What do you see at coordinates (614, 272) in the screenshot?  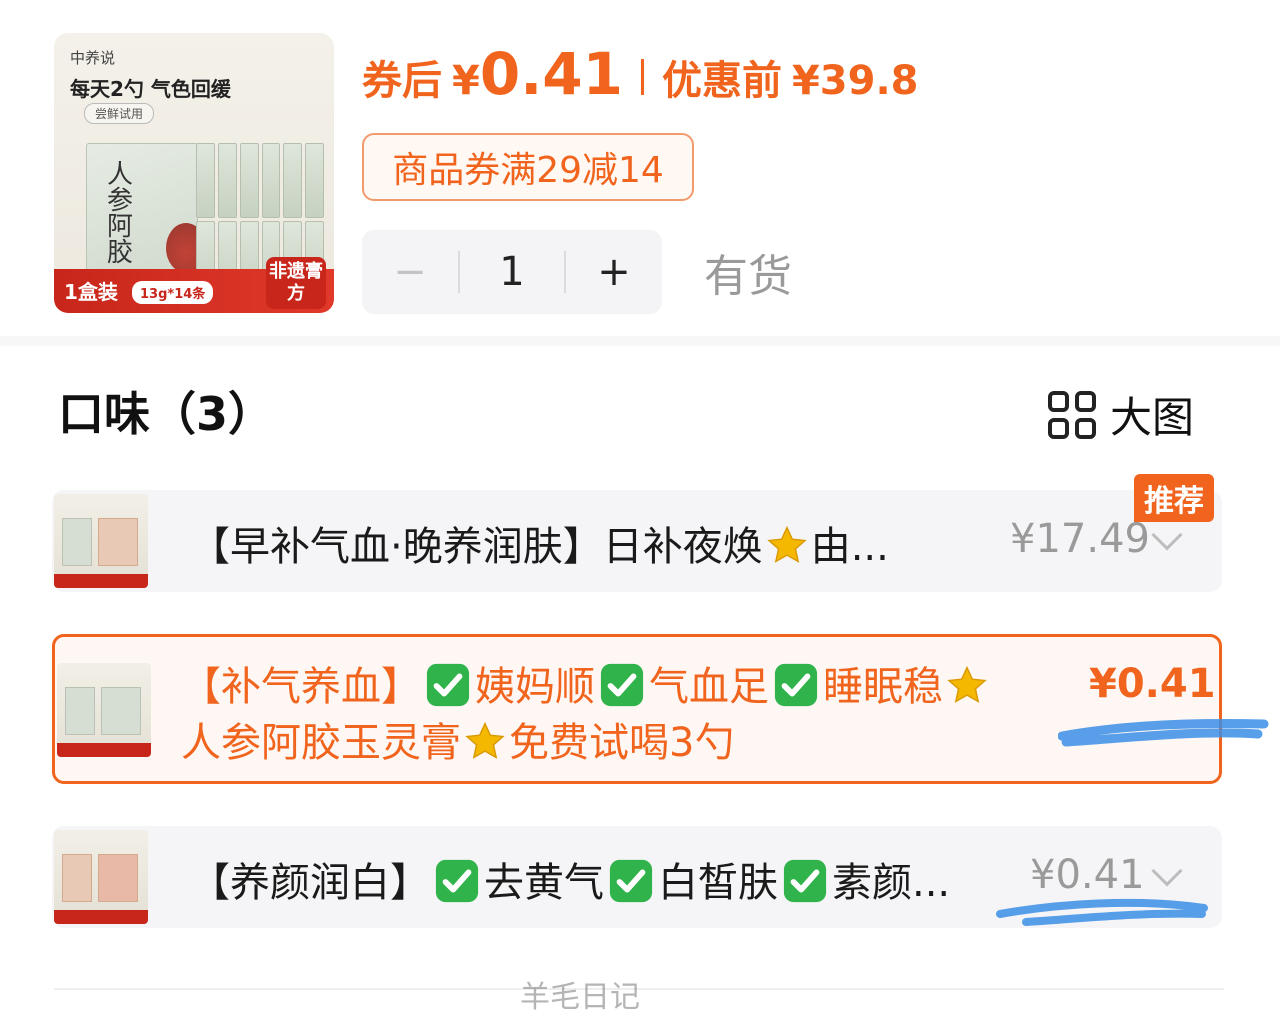 I see `increase-quantity-button: +` at bounding box center [614, 272].